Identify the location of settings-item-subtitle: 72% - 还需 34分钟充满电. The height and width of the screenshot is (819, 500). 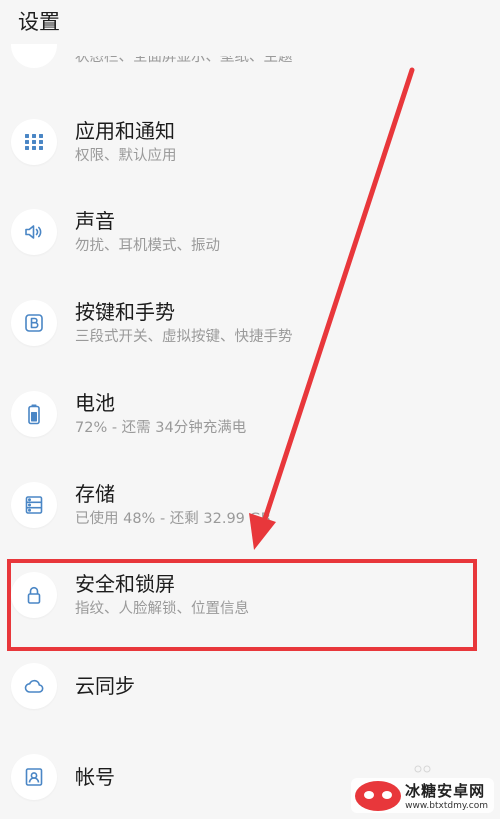
(161, 427).